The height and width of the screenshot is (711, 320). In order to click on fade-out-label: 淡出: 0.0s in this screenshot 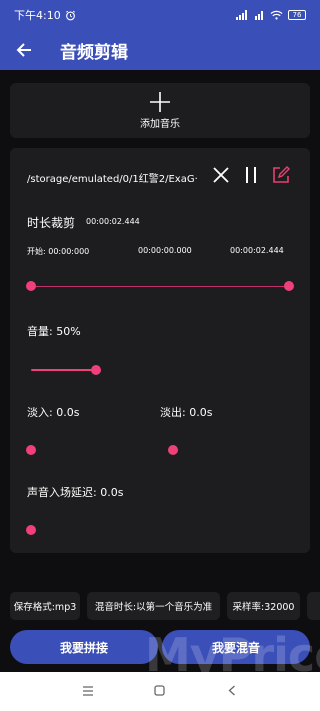, I will do `click(186, 412)`.